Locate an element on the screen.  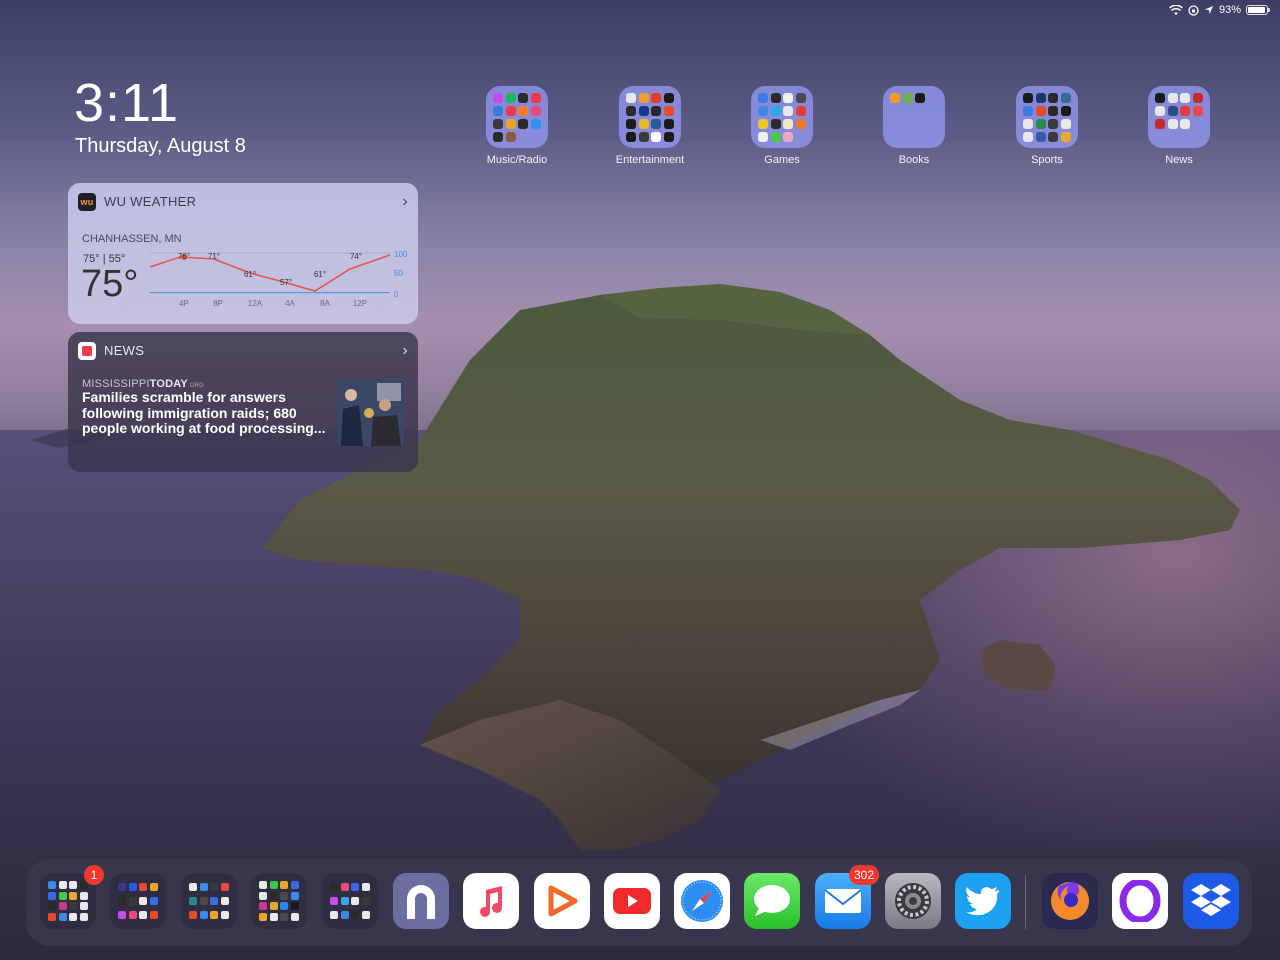
mail-badge: 302 is located at coordinates (863, 875).